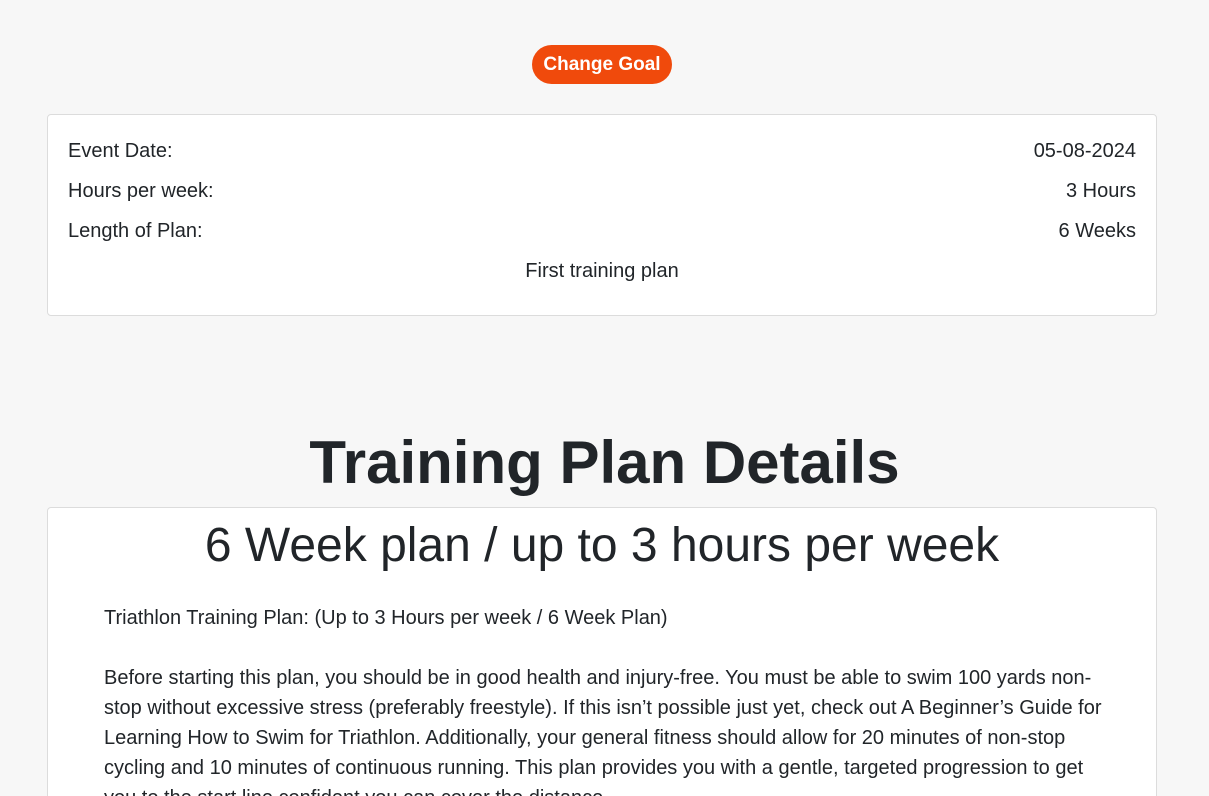  What do you see at coordinates (602, 231) in the screenshot?
I see `plan-length-row: Length of Plan: 6 Weeks` at bounding box center [602, 231].